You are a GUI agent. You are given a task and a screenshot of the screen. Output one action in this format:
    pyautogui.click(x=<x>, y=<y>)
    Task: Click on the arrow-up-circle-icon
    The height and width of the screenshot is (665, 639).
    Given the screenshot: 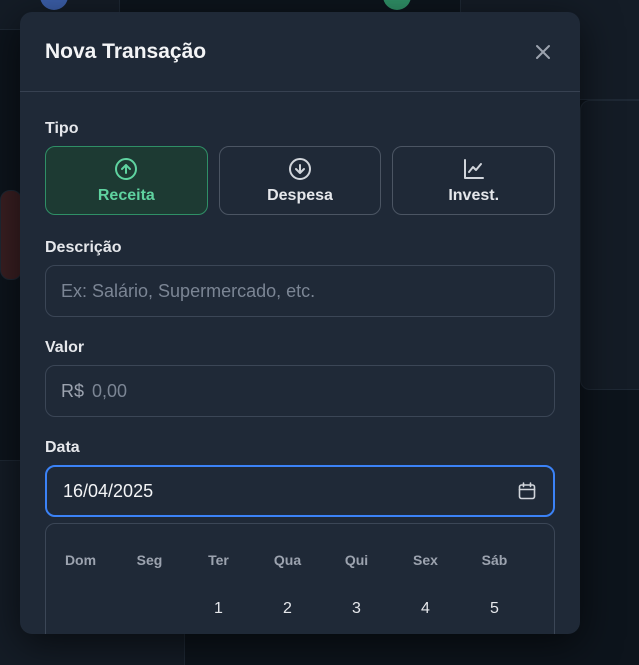 What is the action you would take?
    pyautogui.click(x=126, y=168)
    